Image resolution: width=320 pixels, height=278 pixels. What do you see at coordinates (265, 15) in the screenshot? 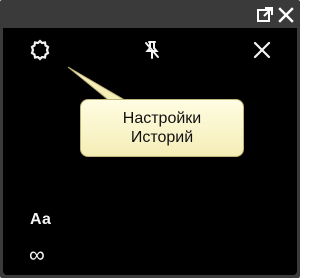
I see `popout-icon` at bounding box center [265, 15].